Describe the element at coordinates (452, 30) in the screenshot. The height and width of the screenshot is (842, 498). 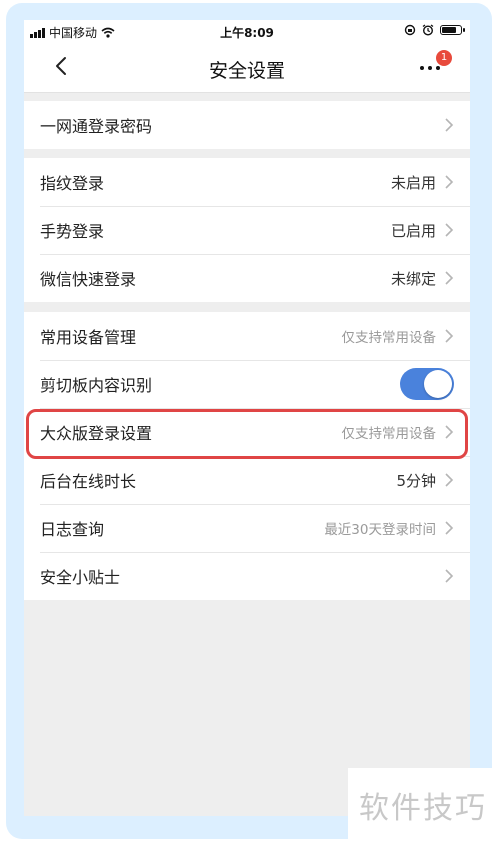
I see `battery-icon` at that location.